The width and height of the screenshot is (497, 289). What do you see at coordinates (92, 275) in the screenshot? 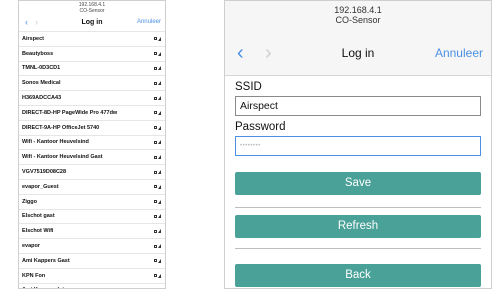
I see `network-row: KPN Fon` at bounding box center [92, 275].